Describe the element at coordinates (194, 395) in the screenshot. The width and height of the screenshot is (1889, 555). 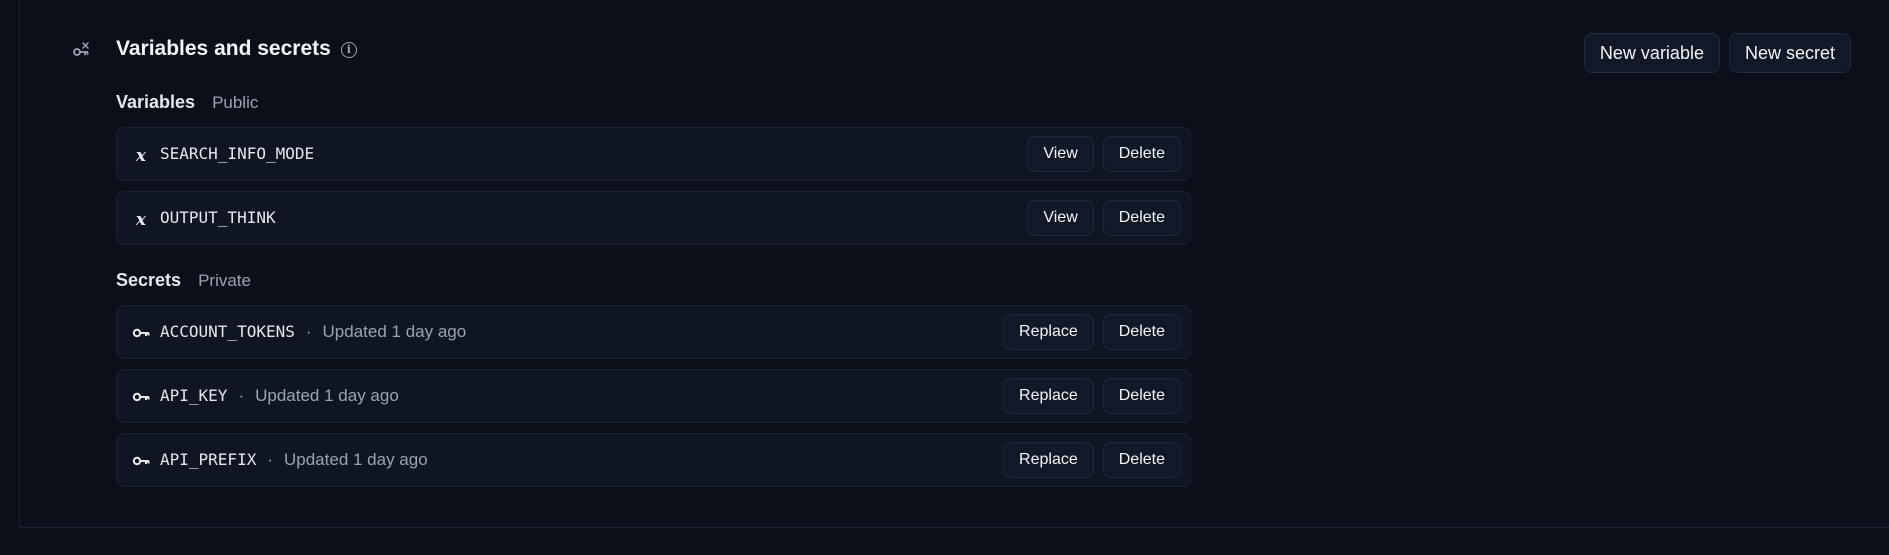
I see `secret-name: API_KEY` at that location.